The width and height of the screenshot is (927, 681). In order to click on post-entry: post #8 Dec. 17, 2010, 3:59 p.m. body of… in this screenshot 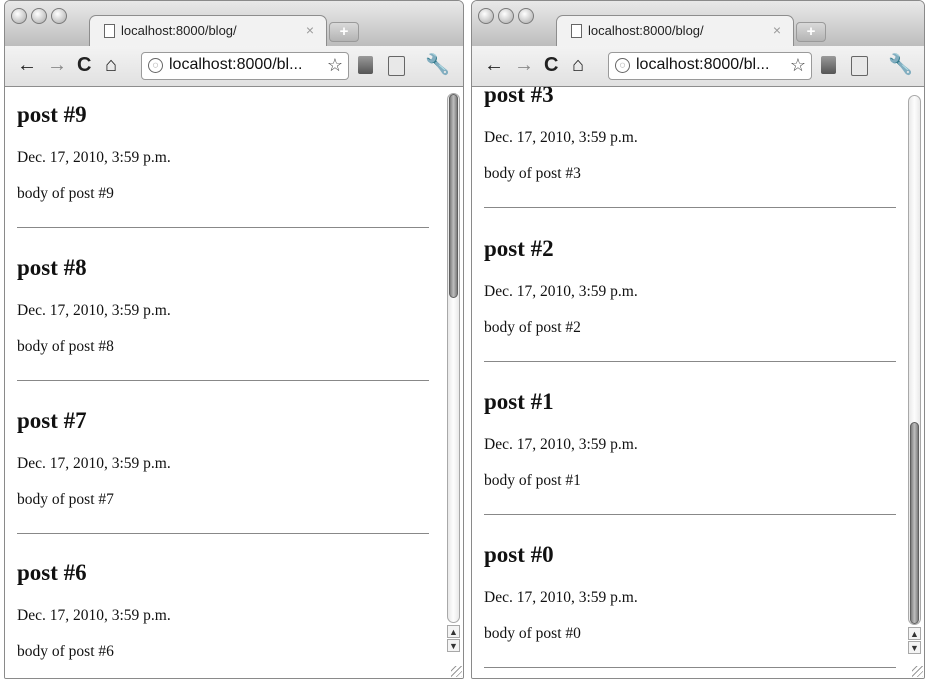, I will do `click(223, 317)`.